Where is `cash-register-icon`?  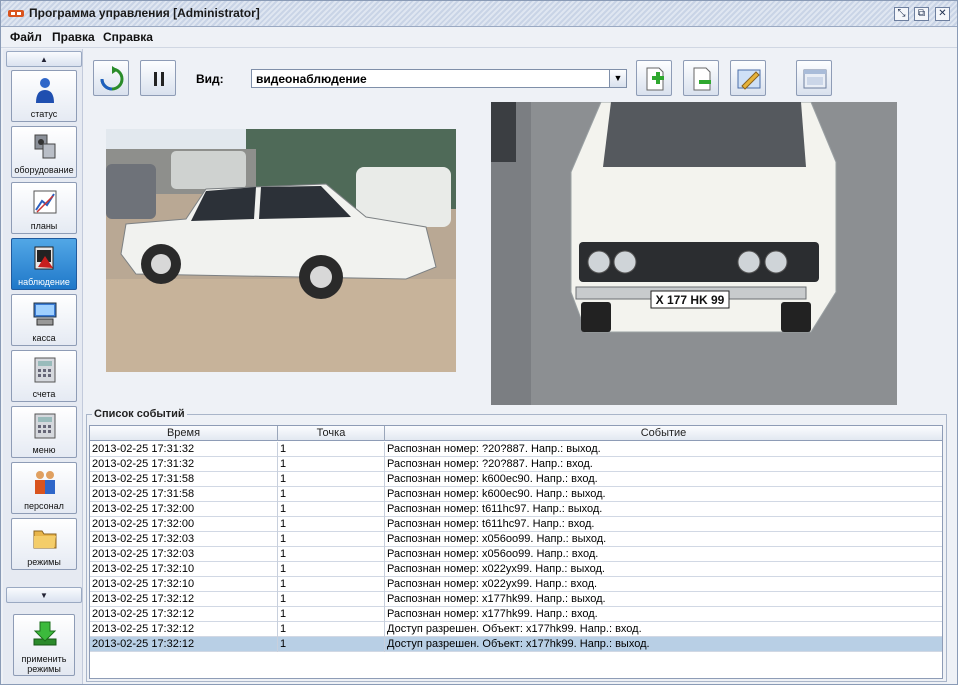 cash-register-icon is located at coordinates (45, 314).